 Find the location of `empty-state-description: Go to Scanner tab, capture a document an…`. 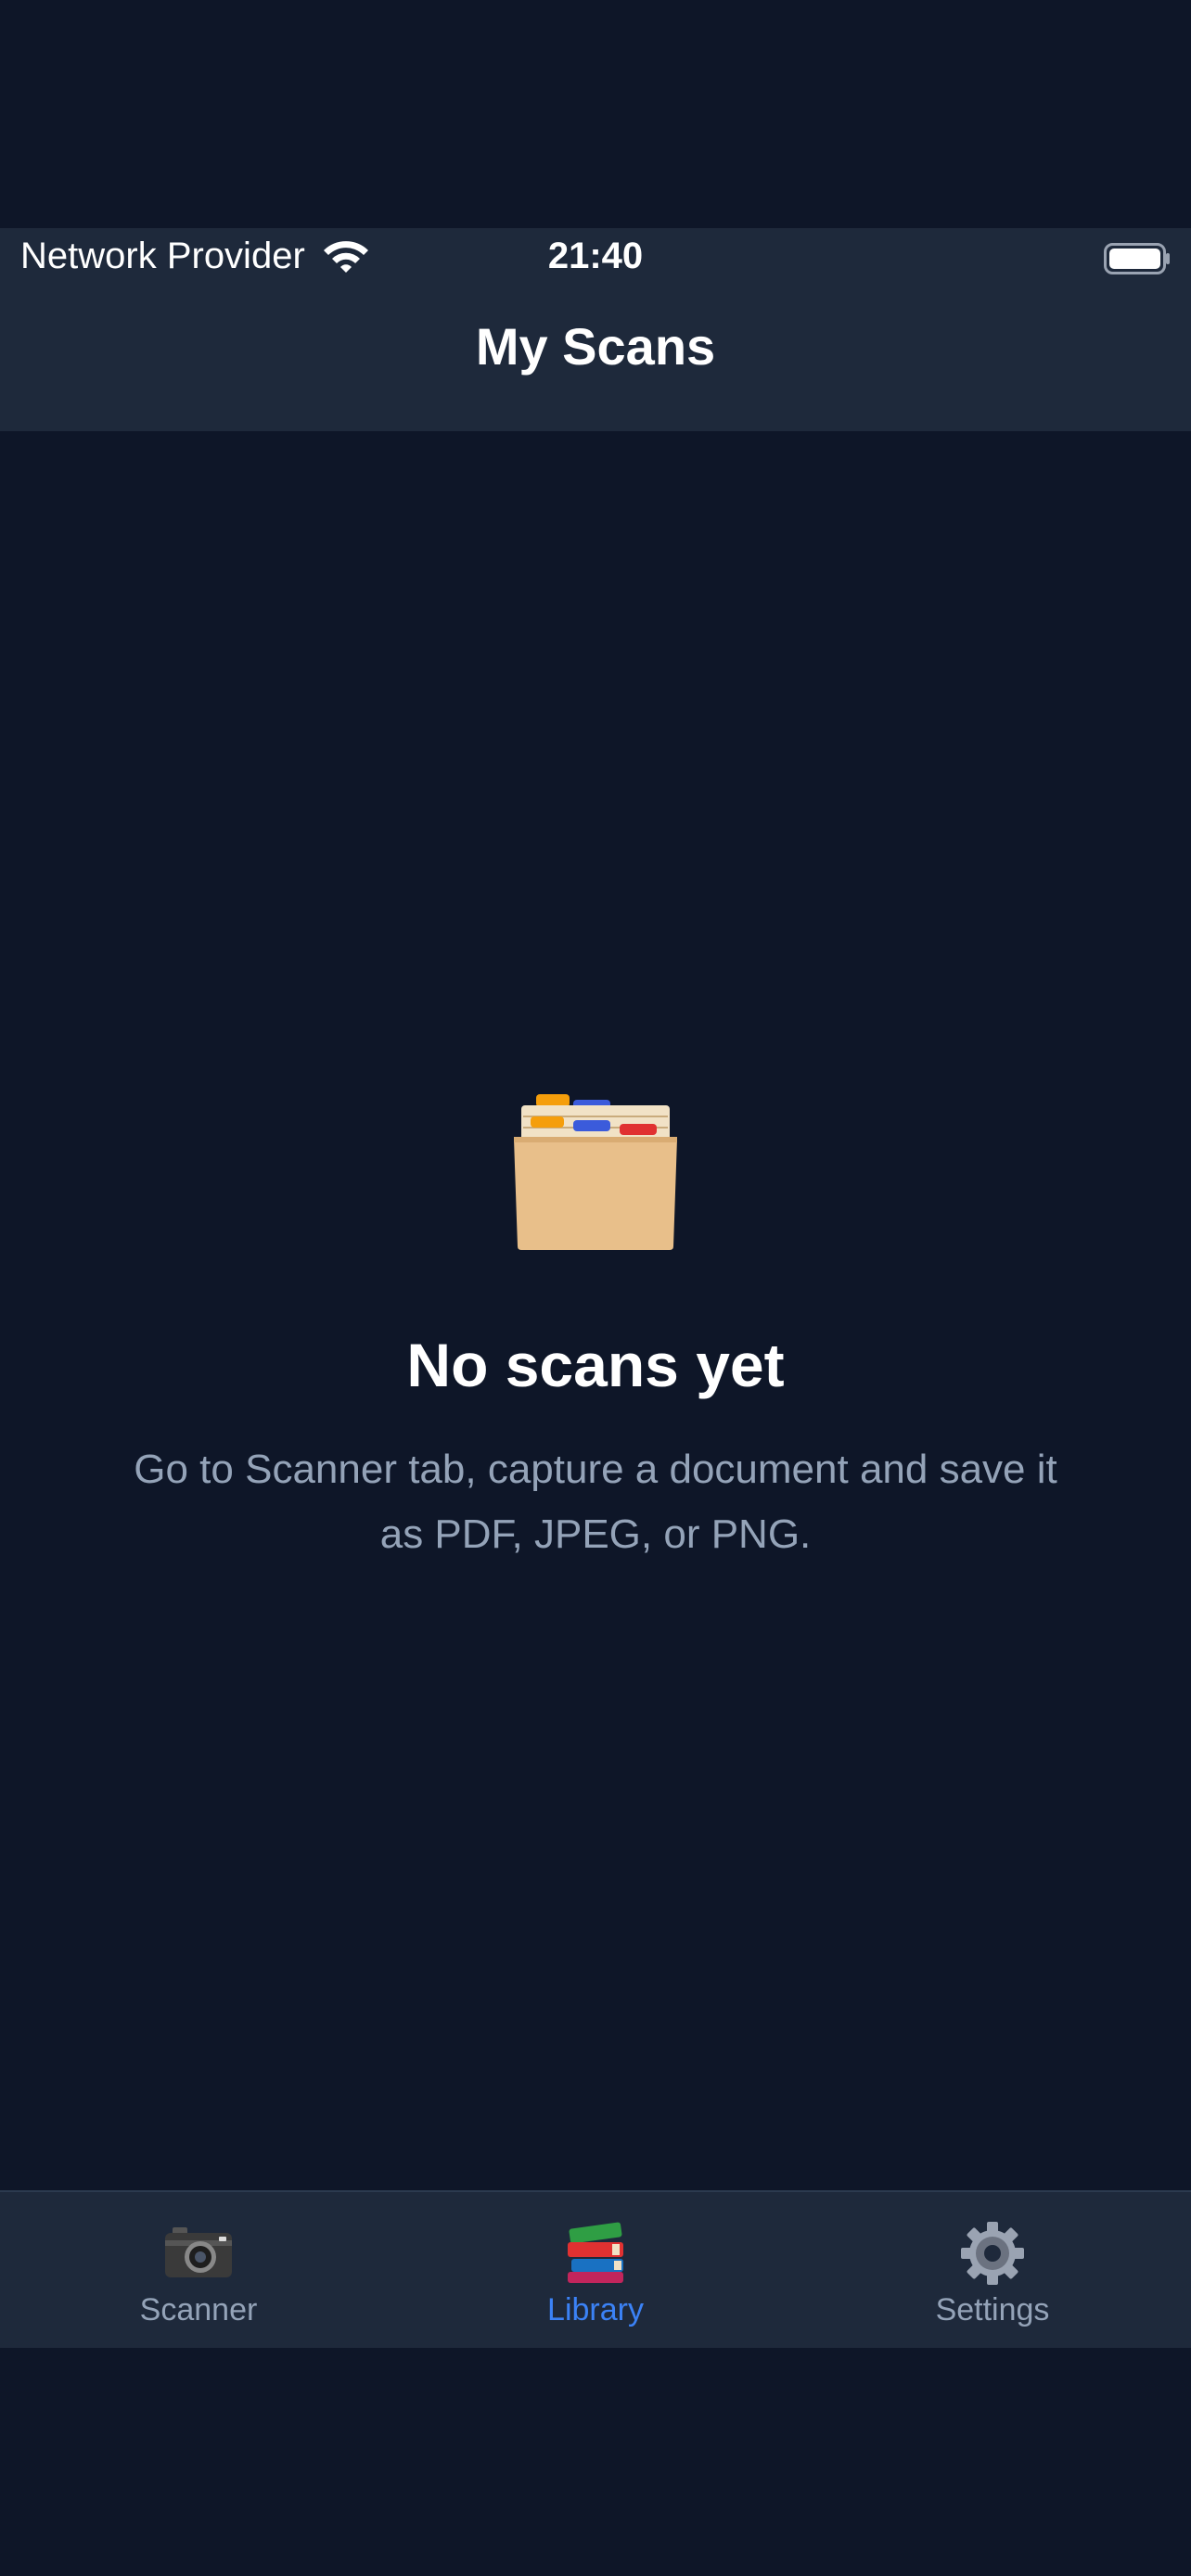

empty-state-description: Go to Scanner tab, capture a document an… is located at coordinates (595, 1502).